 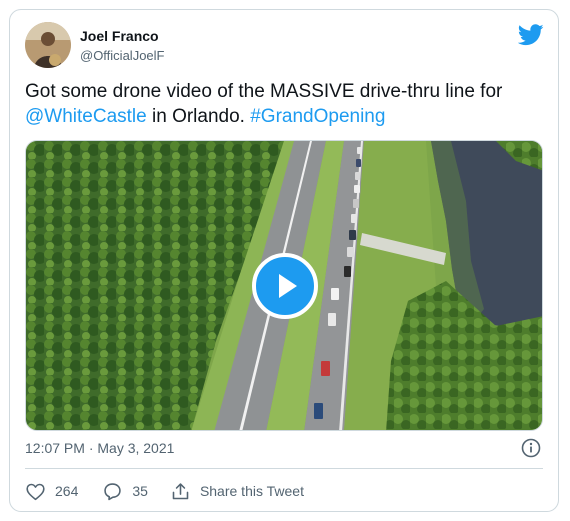 I want to click on share-button: Share this Tweet, so click(x=237, y=491).